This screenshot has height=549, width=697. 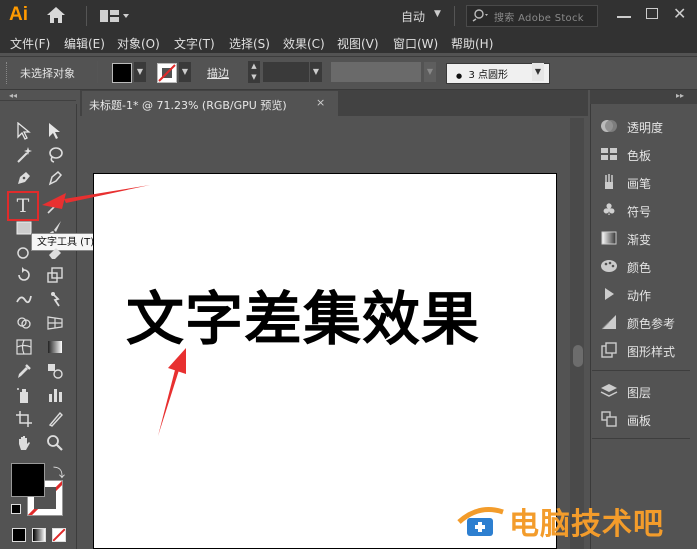 What do you see at coordinates (55, 421) in the screenshot?
I see `slice-tool-icon` at bounding box center [55, 421].